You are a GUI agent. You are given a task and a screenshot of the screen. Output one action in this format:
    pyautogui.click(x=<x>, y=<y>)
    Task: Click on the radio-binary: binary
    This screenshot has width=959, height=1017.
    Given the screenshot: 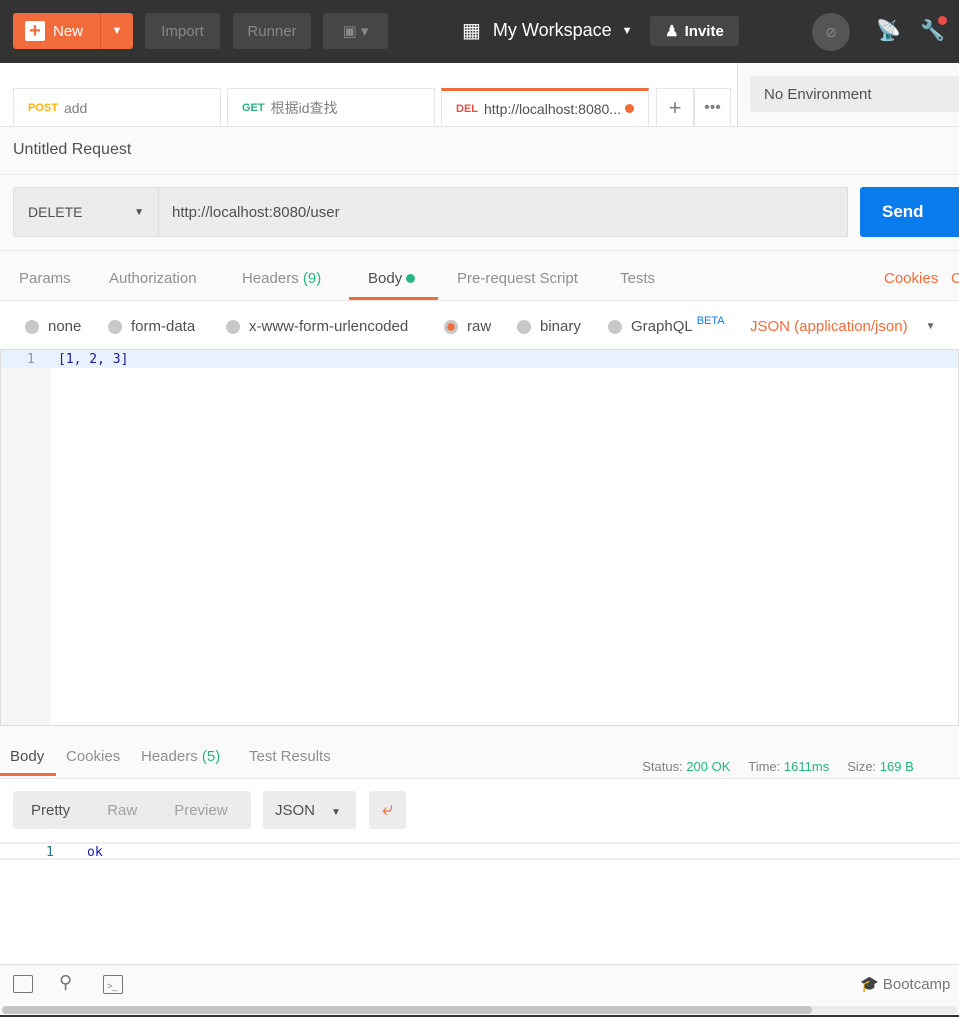 What is the action you would take?
    pyautogui.click(x=549, y=326)
    